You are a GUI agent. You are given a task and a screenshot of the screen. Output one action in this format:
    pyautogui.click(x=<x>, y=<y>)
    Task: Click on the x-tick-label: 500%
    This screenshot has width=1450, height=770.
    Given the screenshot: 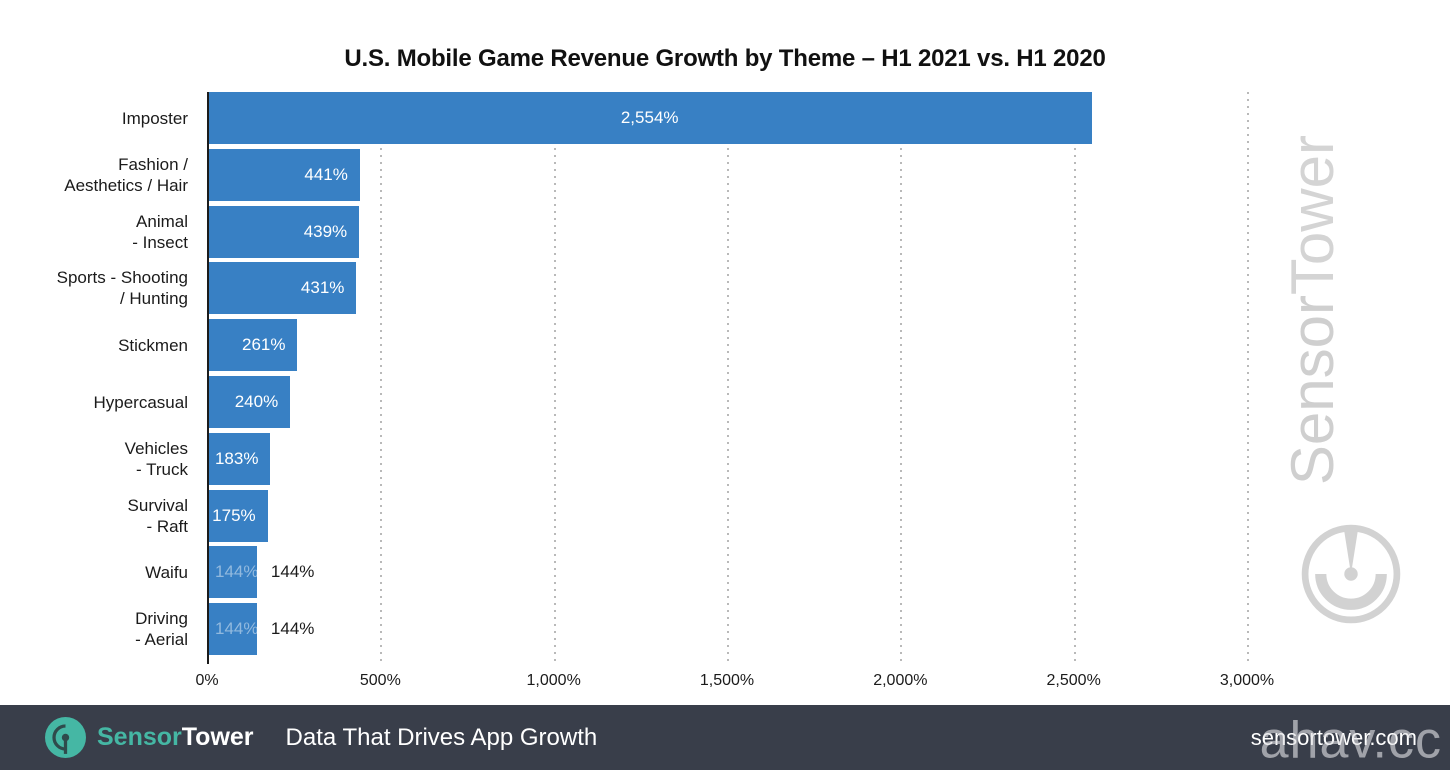 What is the action you would take?
    pyautogui.click(x=380, y=680)
    